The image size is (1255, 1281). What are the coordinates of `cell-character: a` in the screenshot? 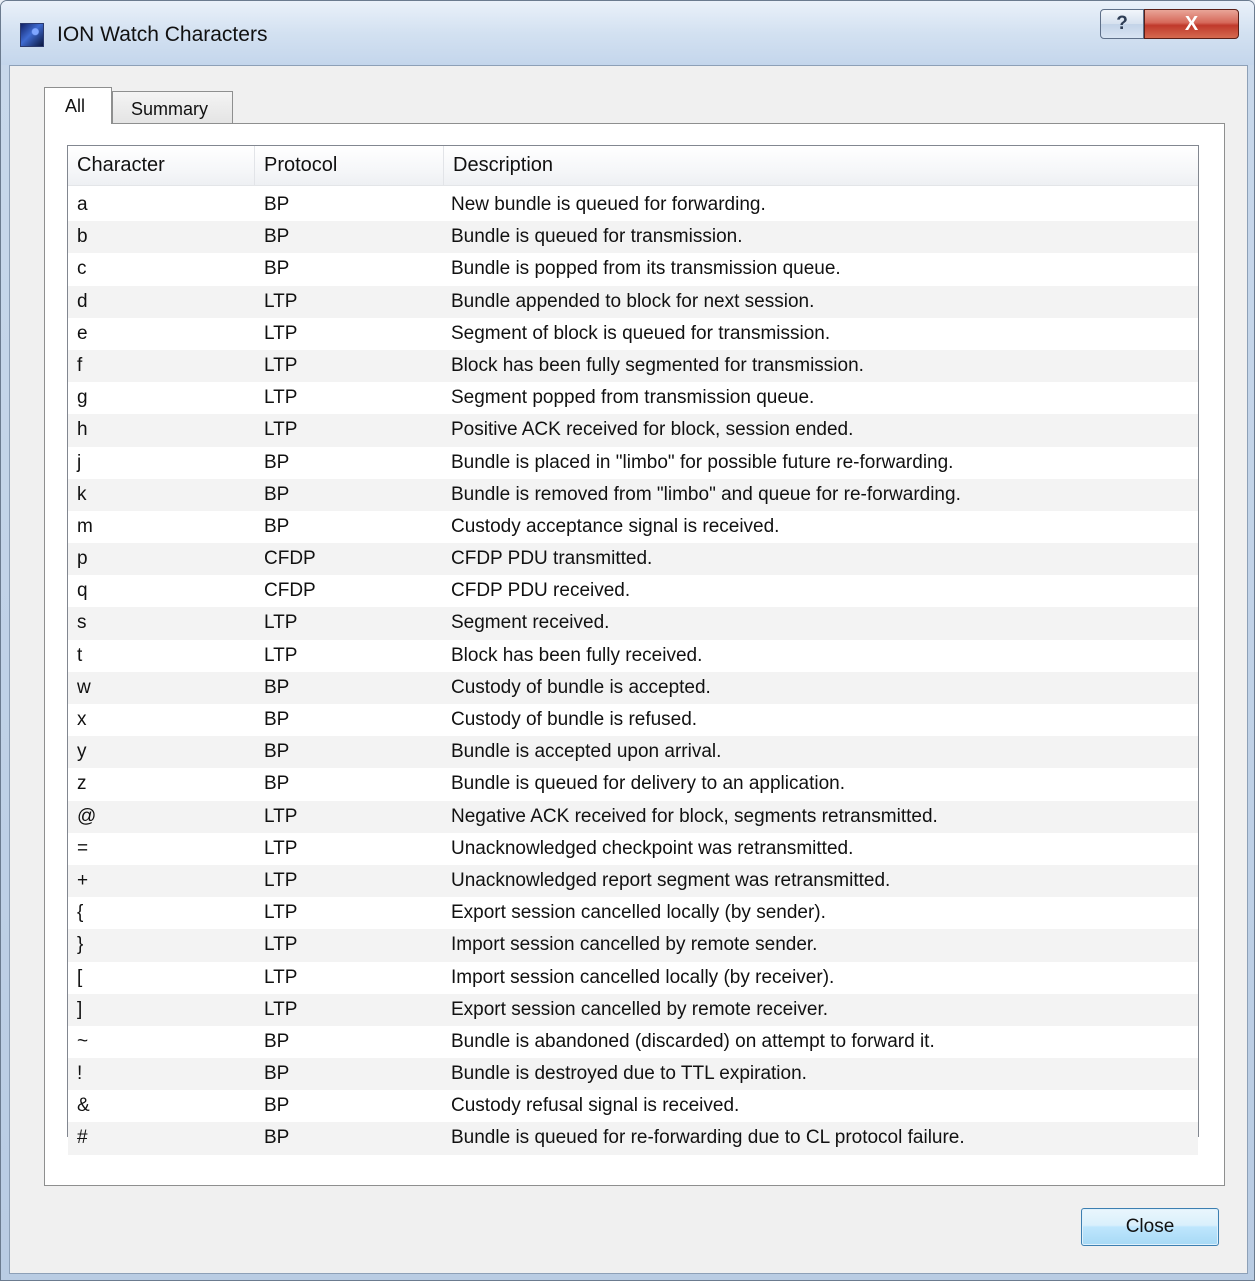 It's located at (82, 204).